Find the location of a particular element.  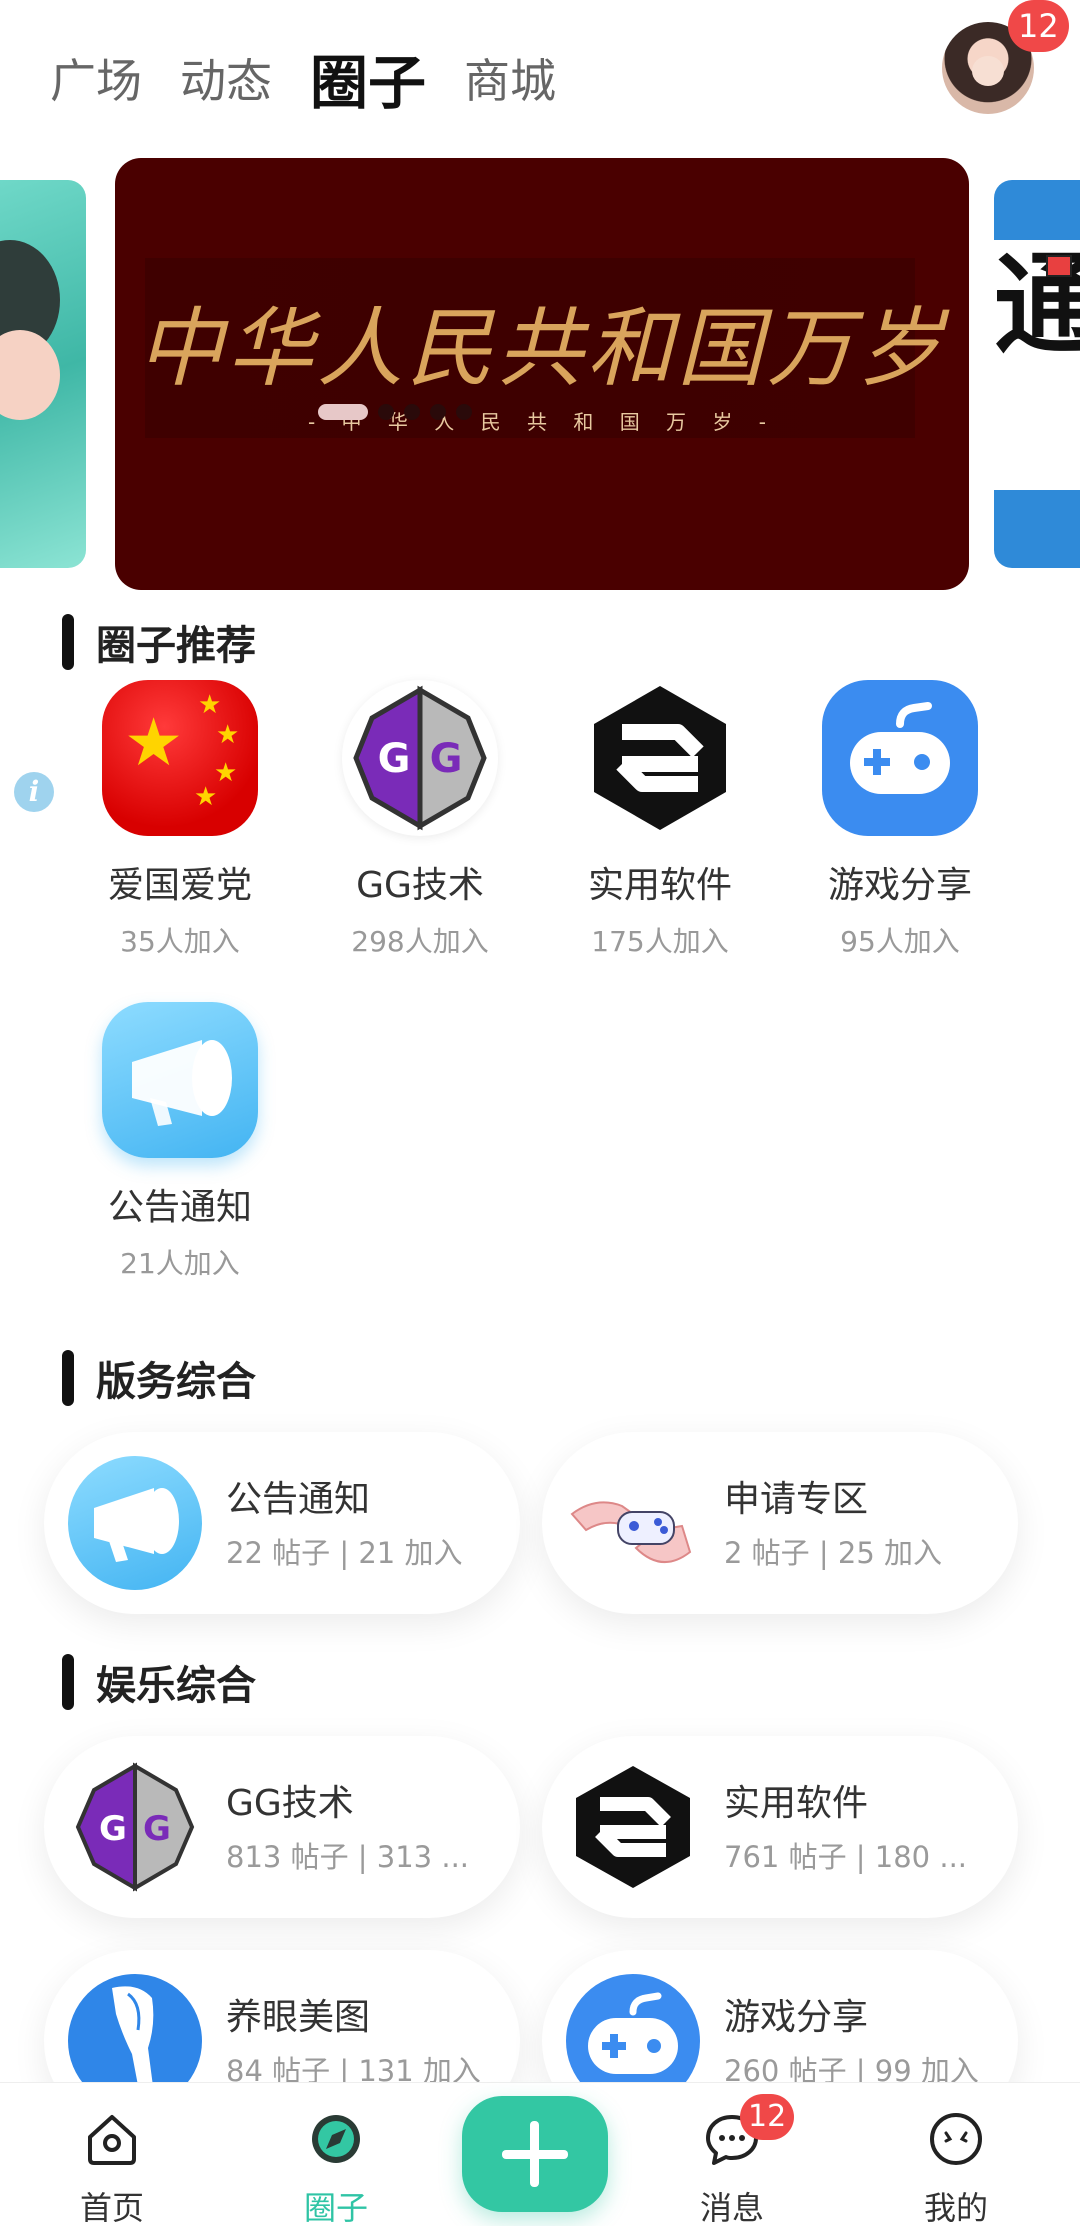

card-title: 实用软件 is located at coordinates (796, 1803).